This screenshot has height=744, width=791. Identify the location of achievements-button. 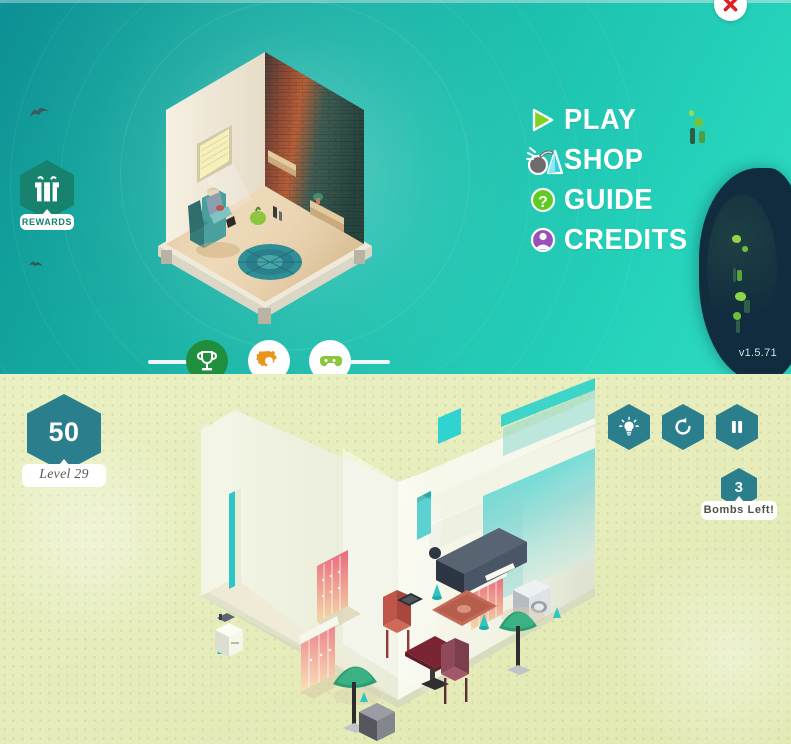
(207, 357).